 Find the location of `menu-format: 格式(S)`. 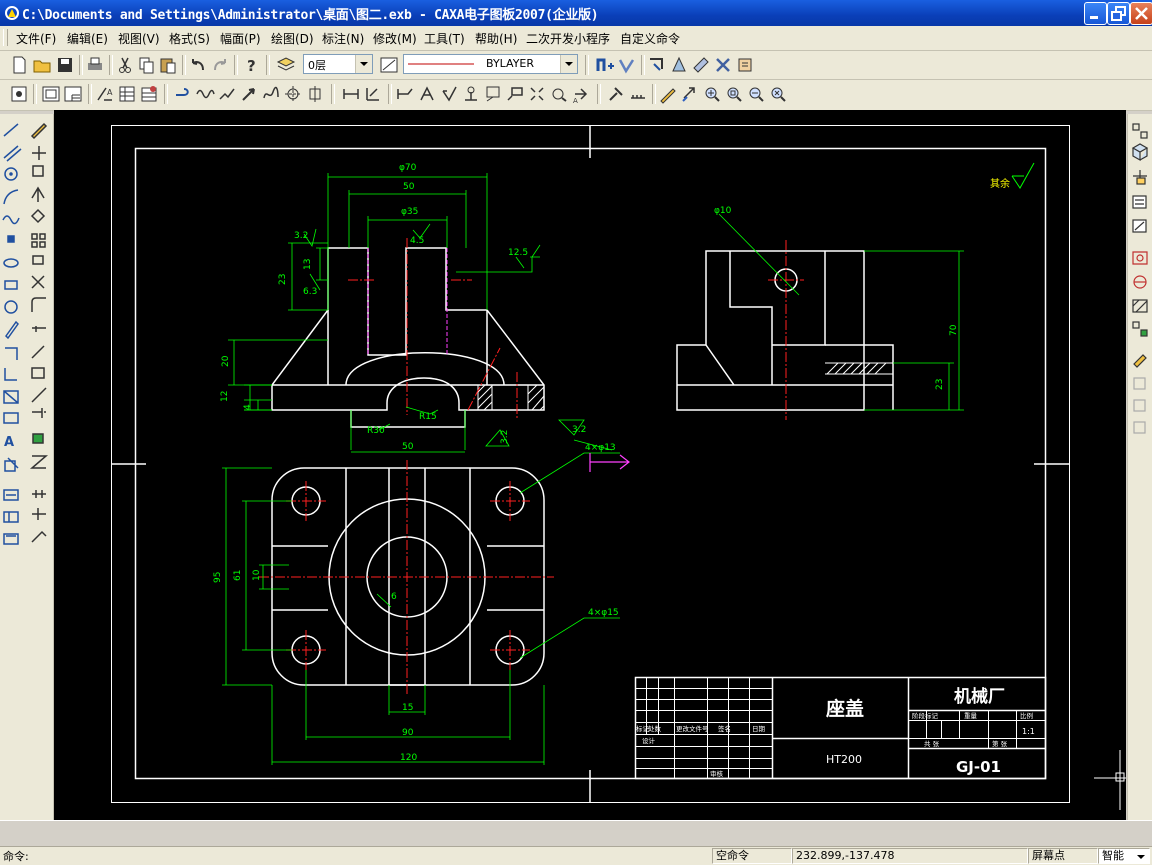

menu-format: 格式(S) is located at coordinates (189, 38).